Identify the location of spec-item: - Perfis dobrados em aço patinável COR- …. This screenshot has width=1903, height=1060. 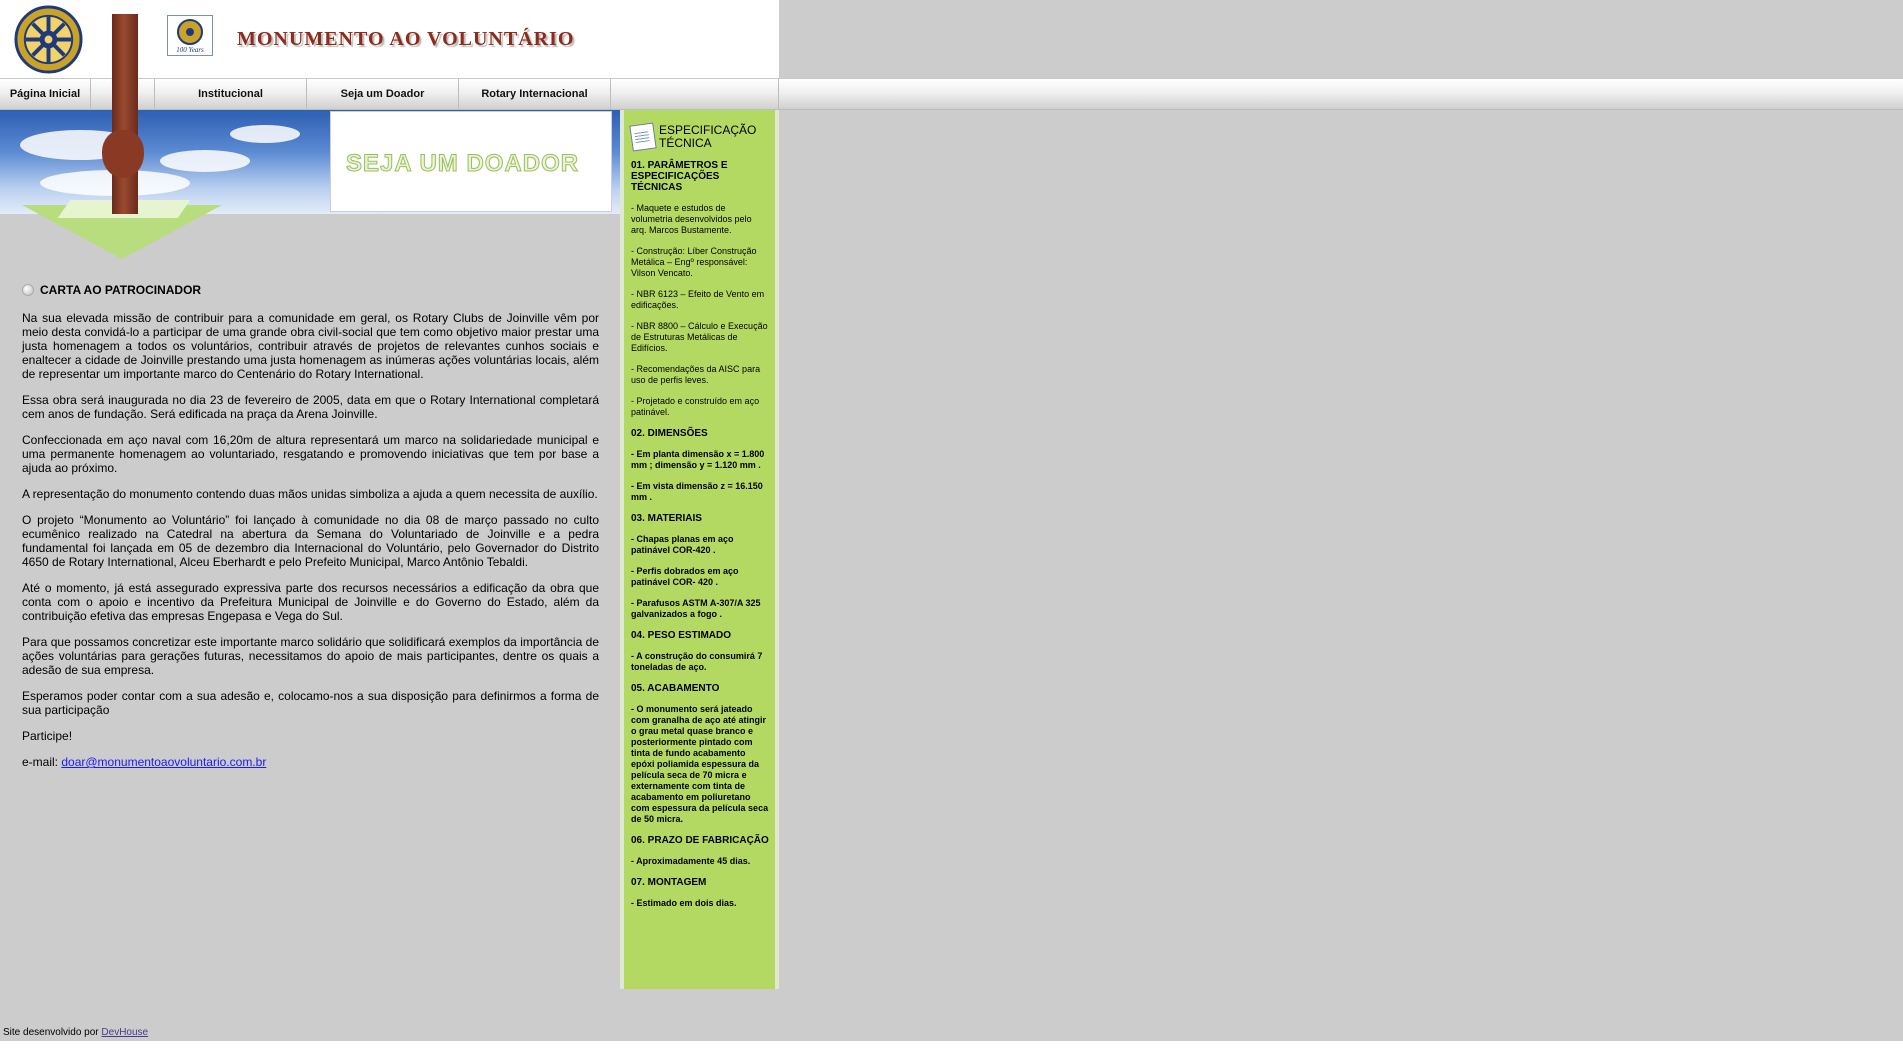
(685, 576).